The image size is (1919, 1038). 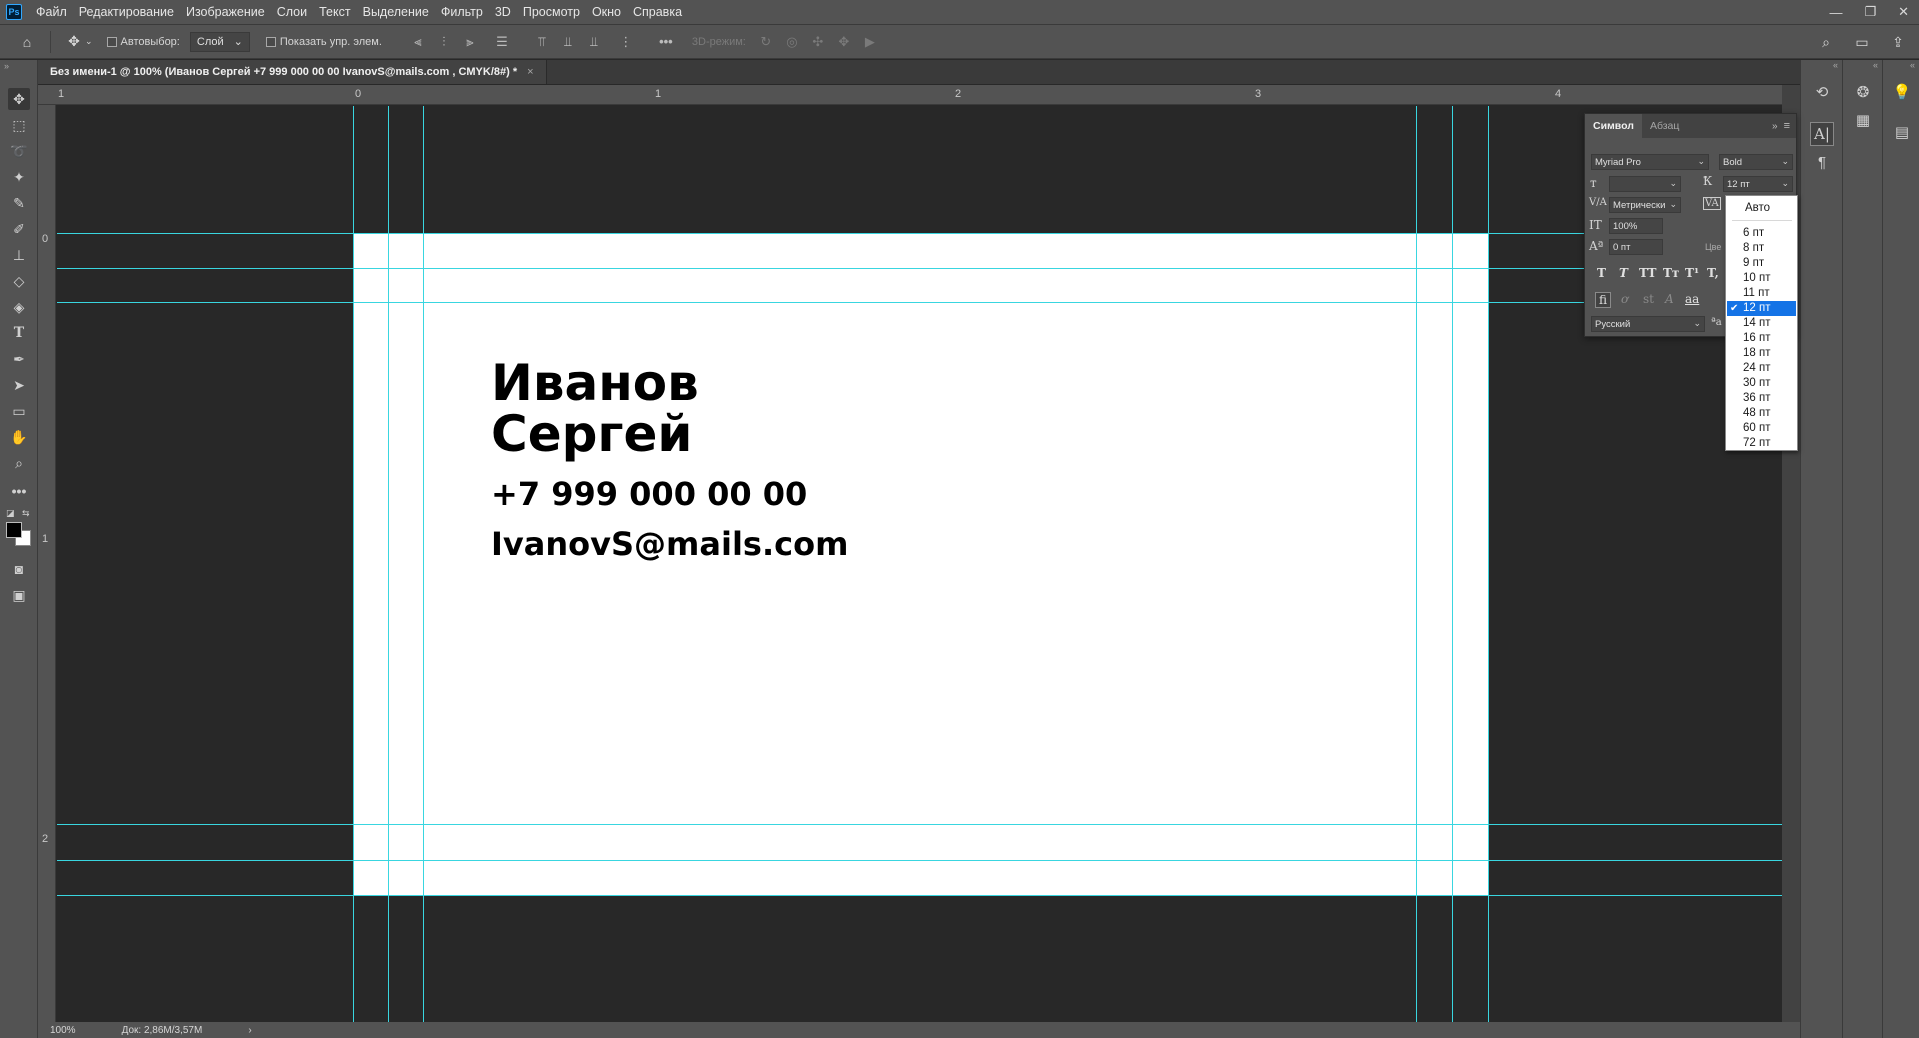 What do you see at coordinates (1826, 42) in the screenshot?
I see `search-icon: ⌕` at bounding box center [1826, 42].